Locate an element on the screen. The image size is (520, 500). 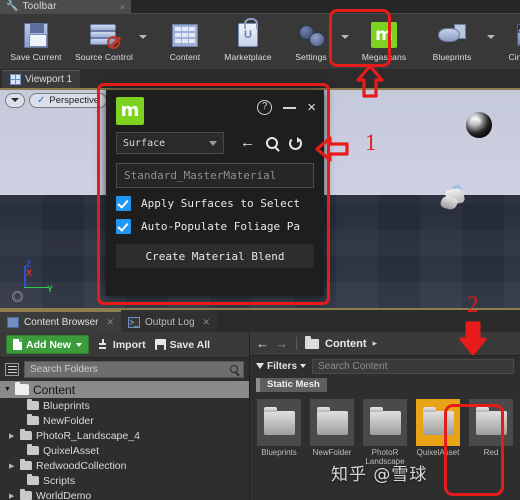
shopping-bag-icon: U is located at coordinates (248, 34).